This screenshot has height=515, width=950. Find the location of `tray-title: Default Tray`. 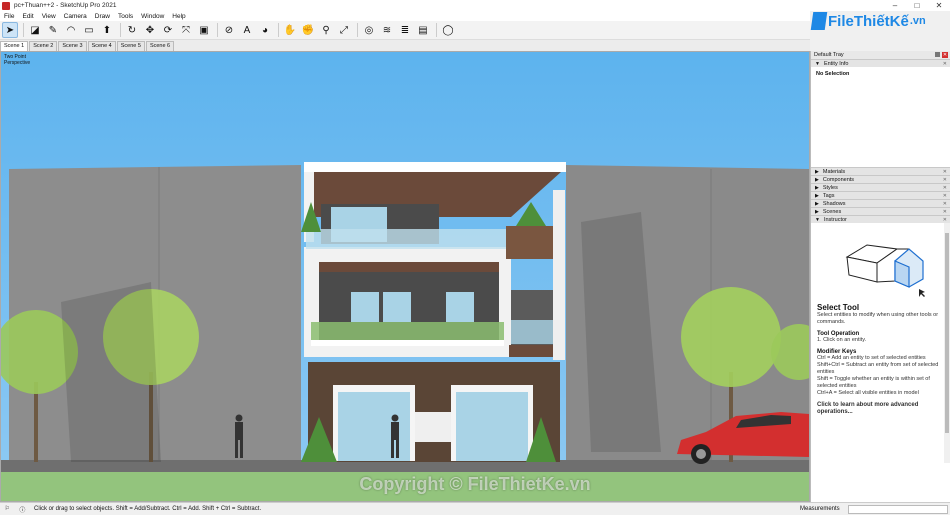

tray-title: Default Tray is located at coordinates (829, 55).